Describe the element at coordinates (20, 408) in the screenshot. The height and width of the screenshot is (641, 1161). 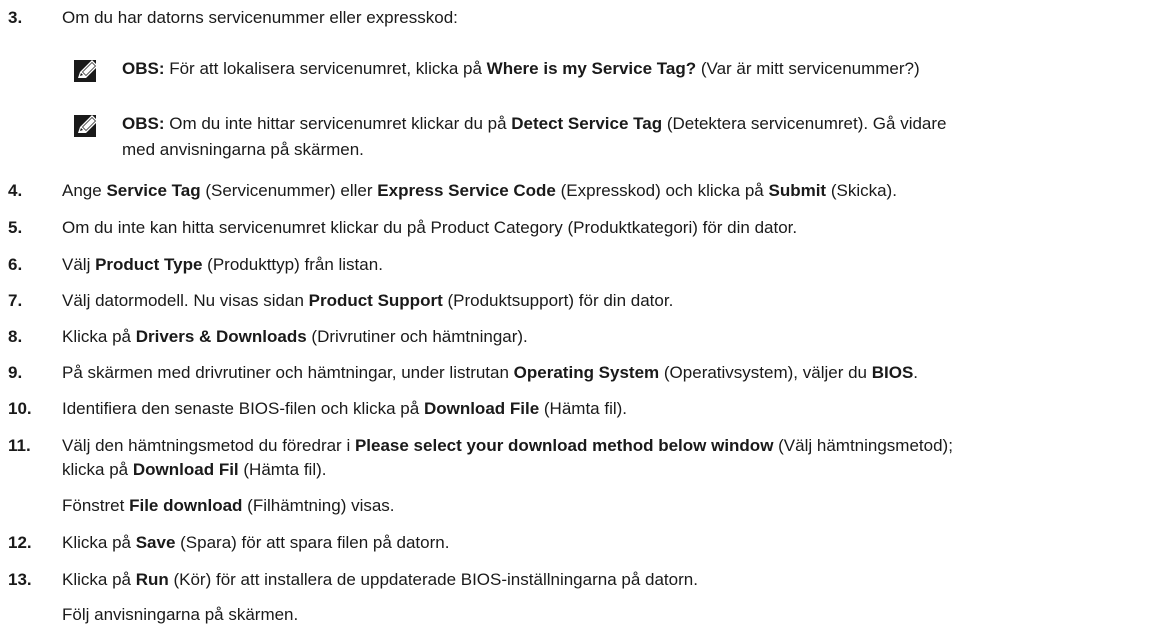
I see `step-number: 10.` at that location.